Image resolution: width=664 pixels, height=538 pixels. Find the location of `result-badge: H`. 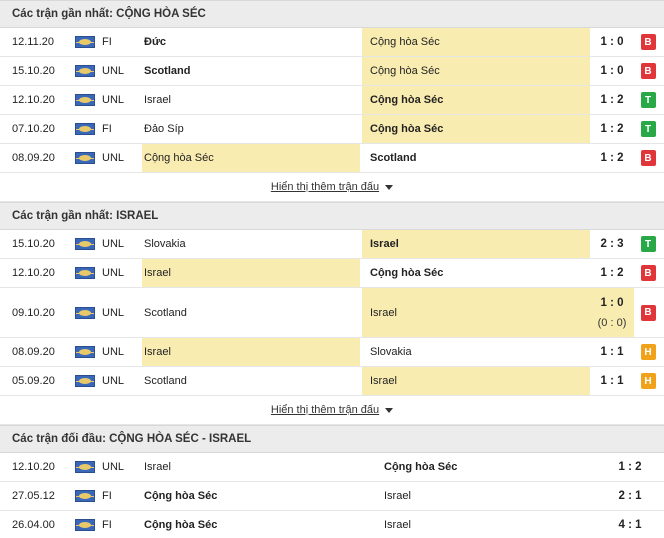

result-badge: H is located at coordinates (648, 352).